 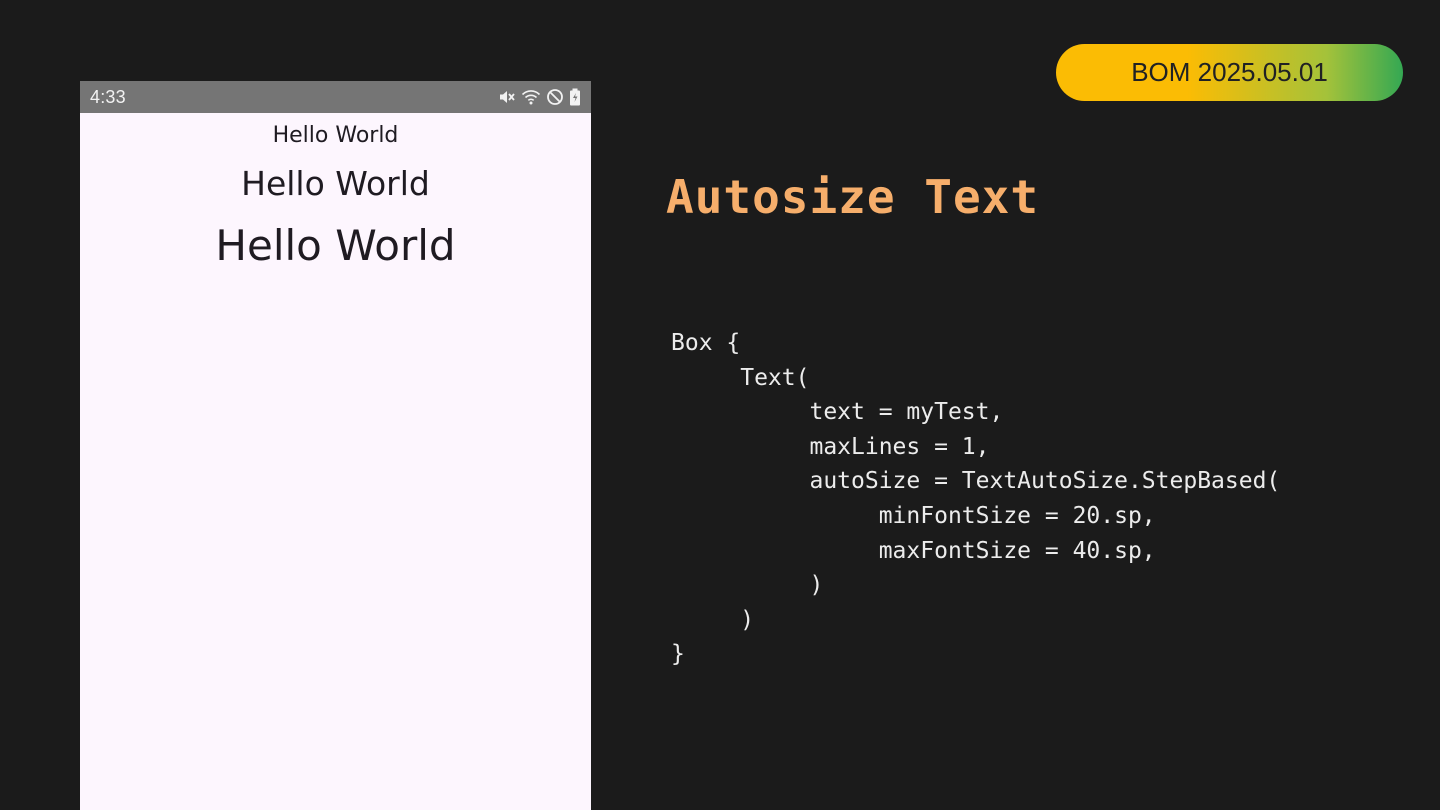 I want to click on bom-version-label: BOM 2025.05.01, so click(x=1229, y=72).